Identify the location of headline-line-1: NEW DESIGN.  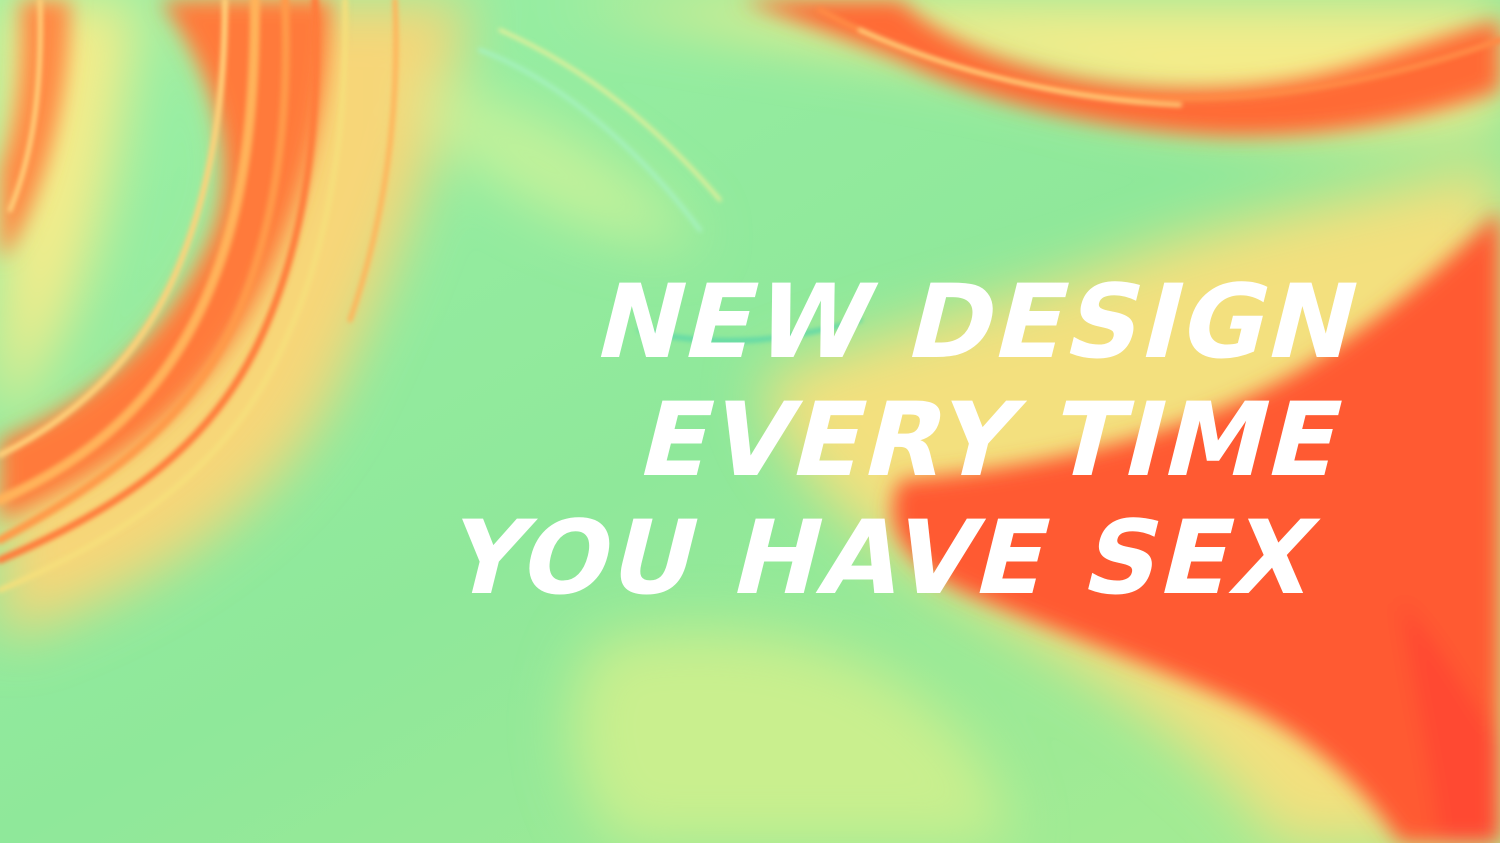
(979, 322).